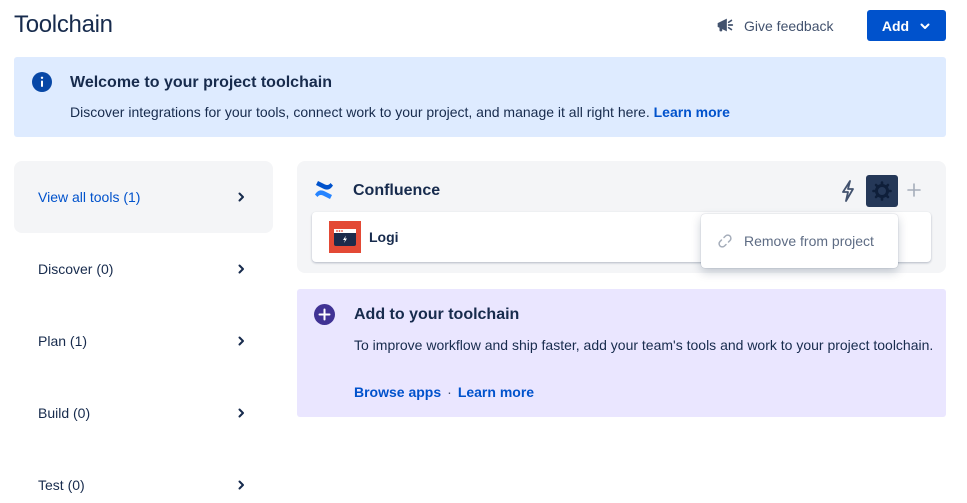  Describe the element at coordinates (397, 392) in the screenshot. I see `browse-apps-link: Browse apps` at that location.